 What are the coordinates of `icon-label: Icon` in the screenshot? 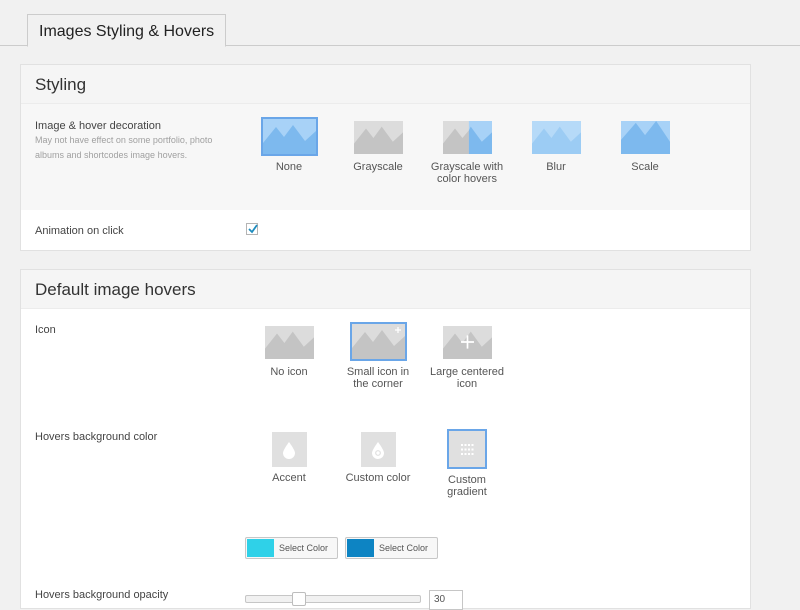 It's located at (45, 330).